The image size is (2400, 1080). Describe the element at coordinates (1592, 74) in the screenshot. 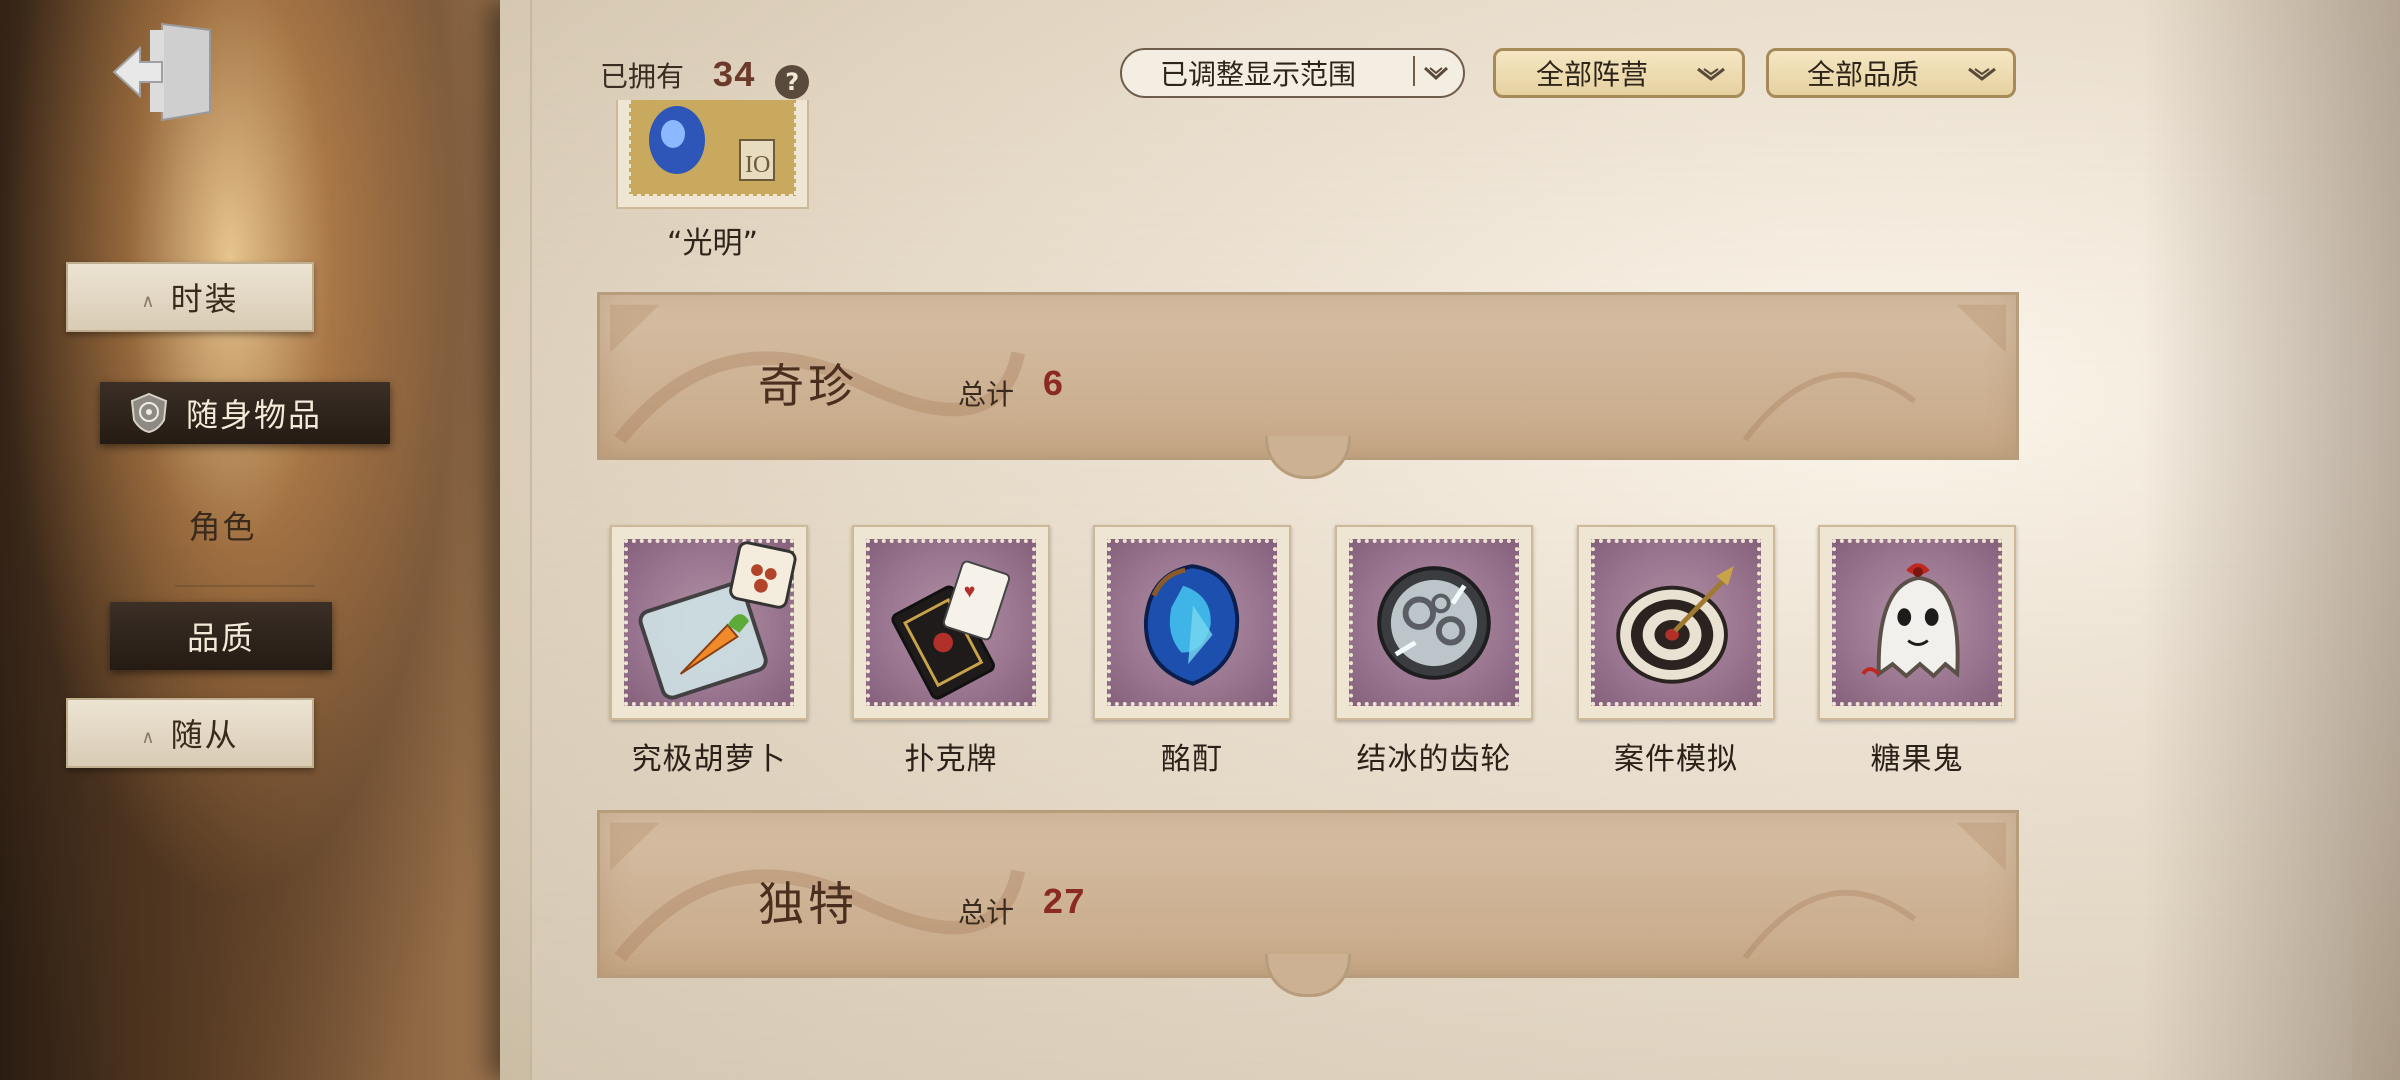

I see `dropdown-label: 全部阵营` at that location.